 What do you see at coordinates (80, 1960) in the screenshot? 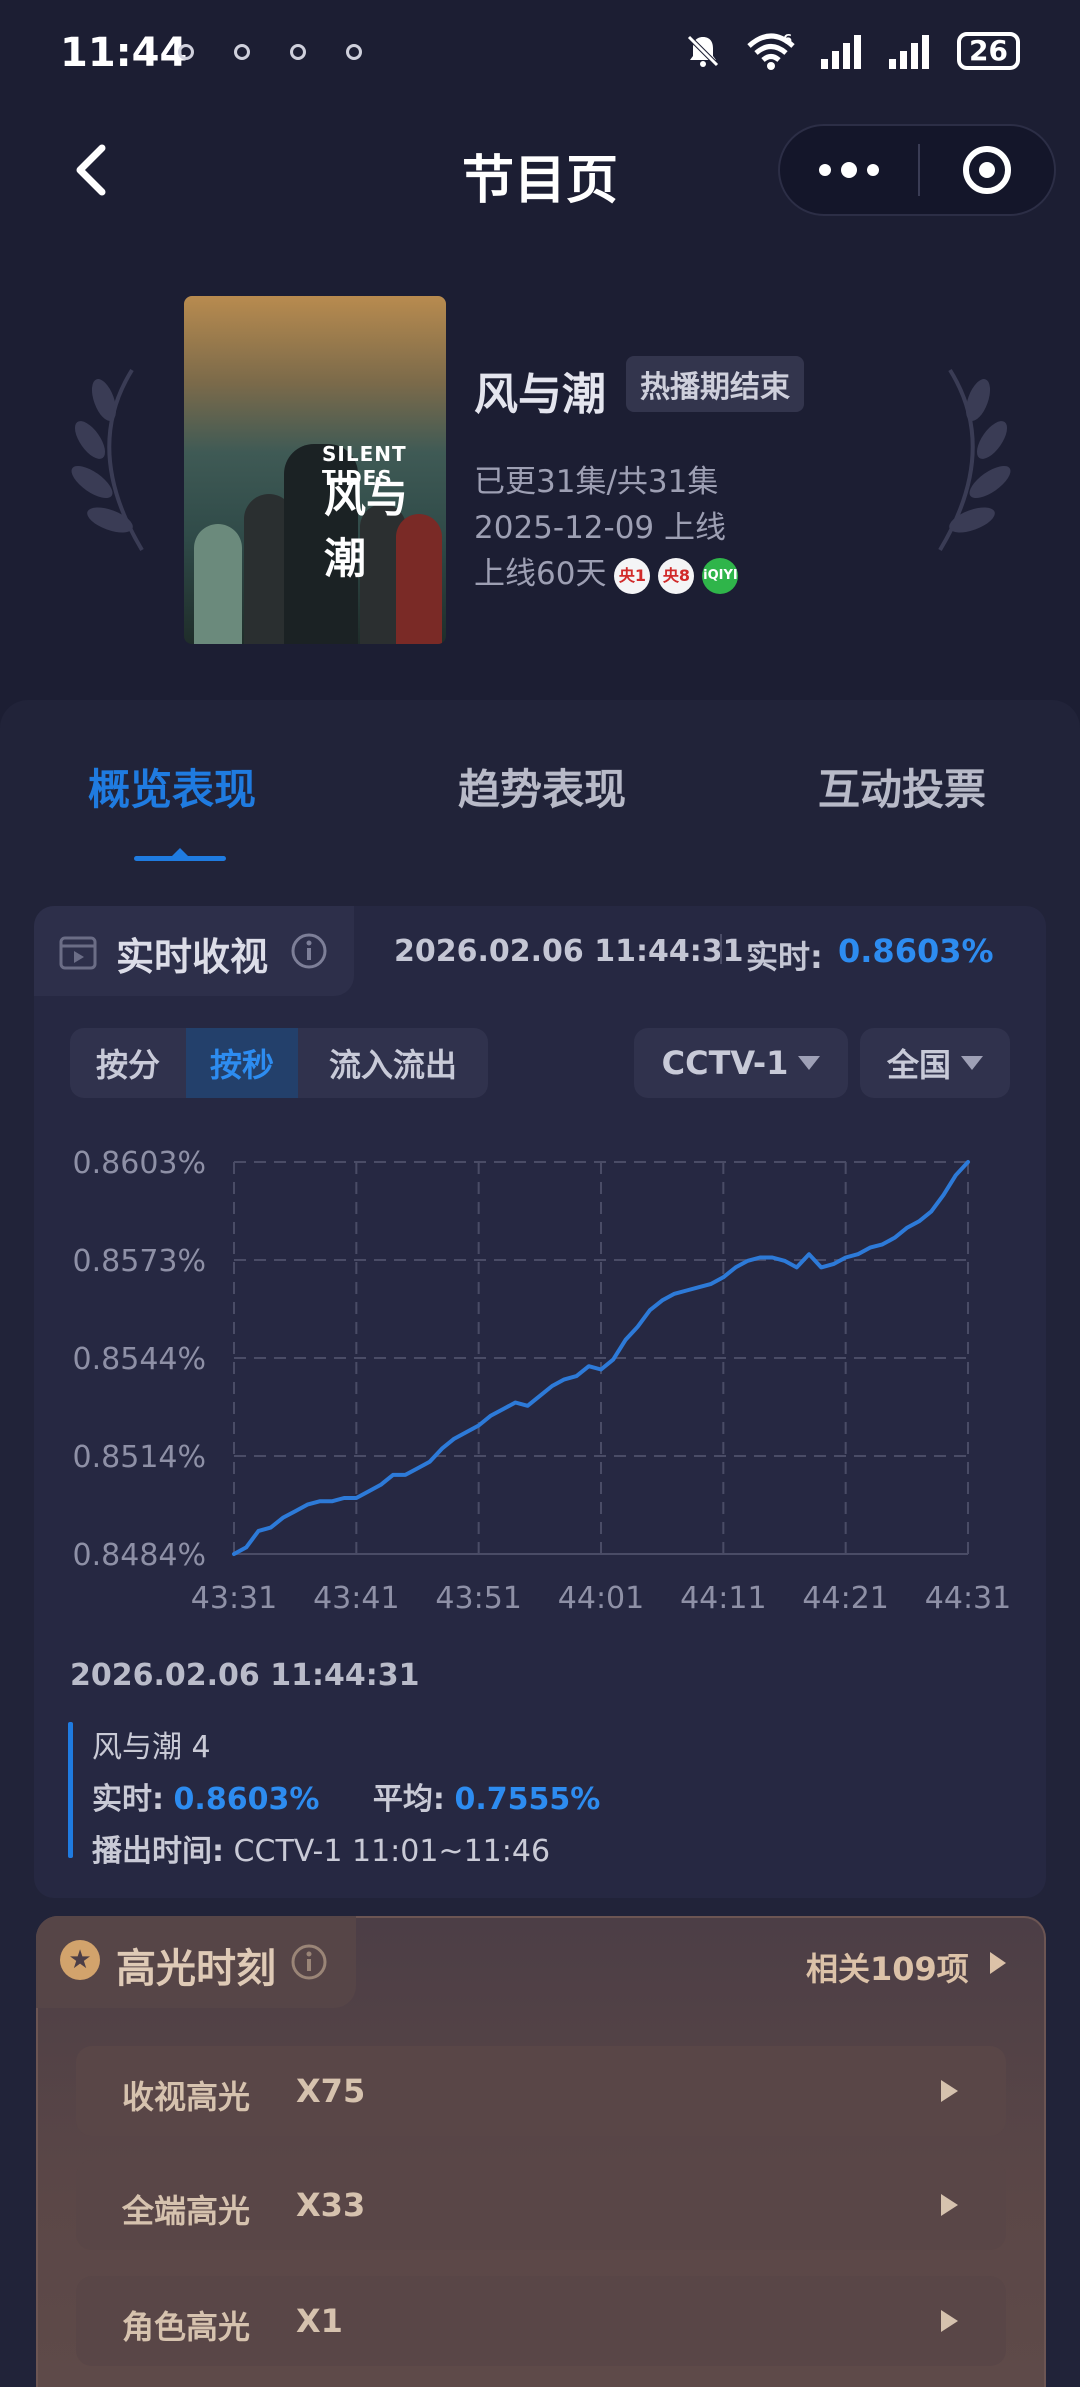
I see `star-icon: ★` at bounding box center [80, 1960].